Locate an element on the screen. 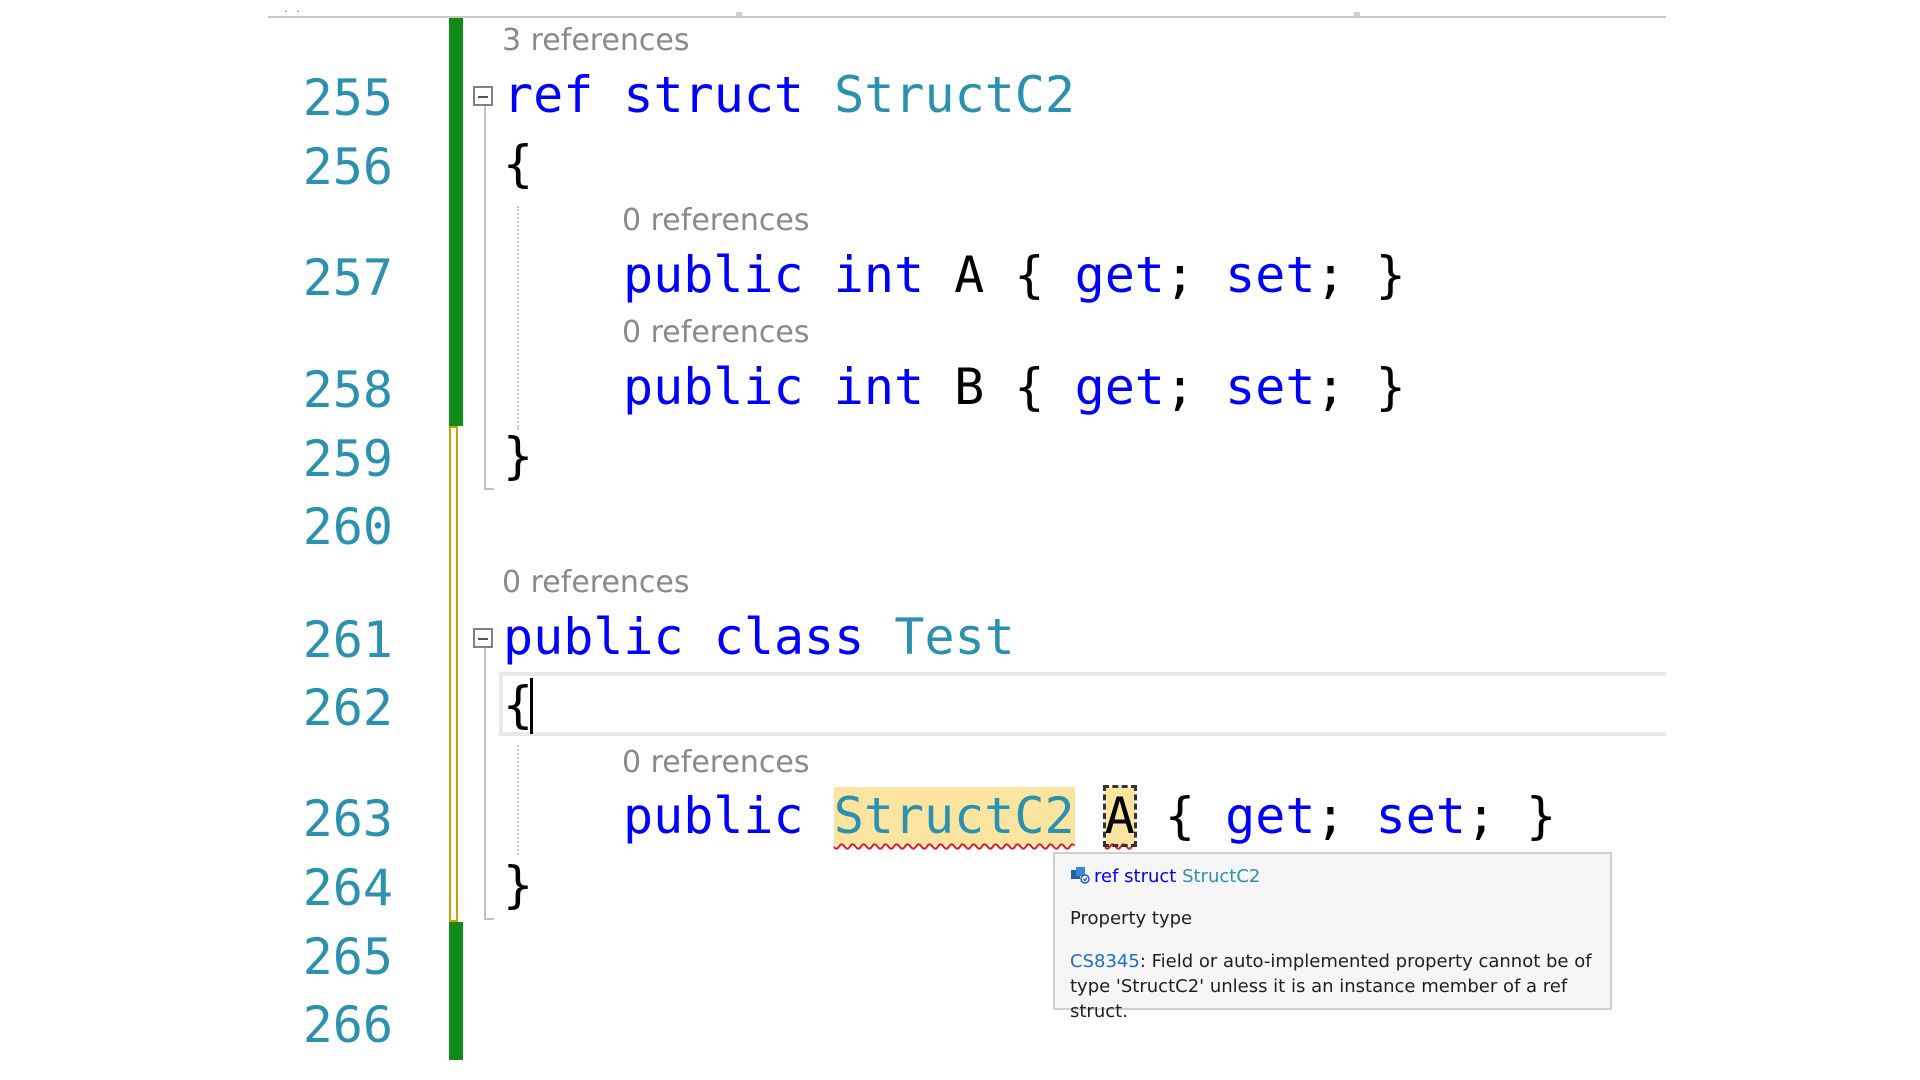  quick-info-description: Property type is located at coordinates (1131, 918).